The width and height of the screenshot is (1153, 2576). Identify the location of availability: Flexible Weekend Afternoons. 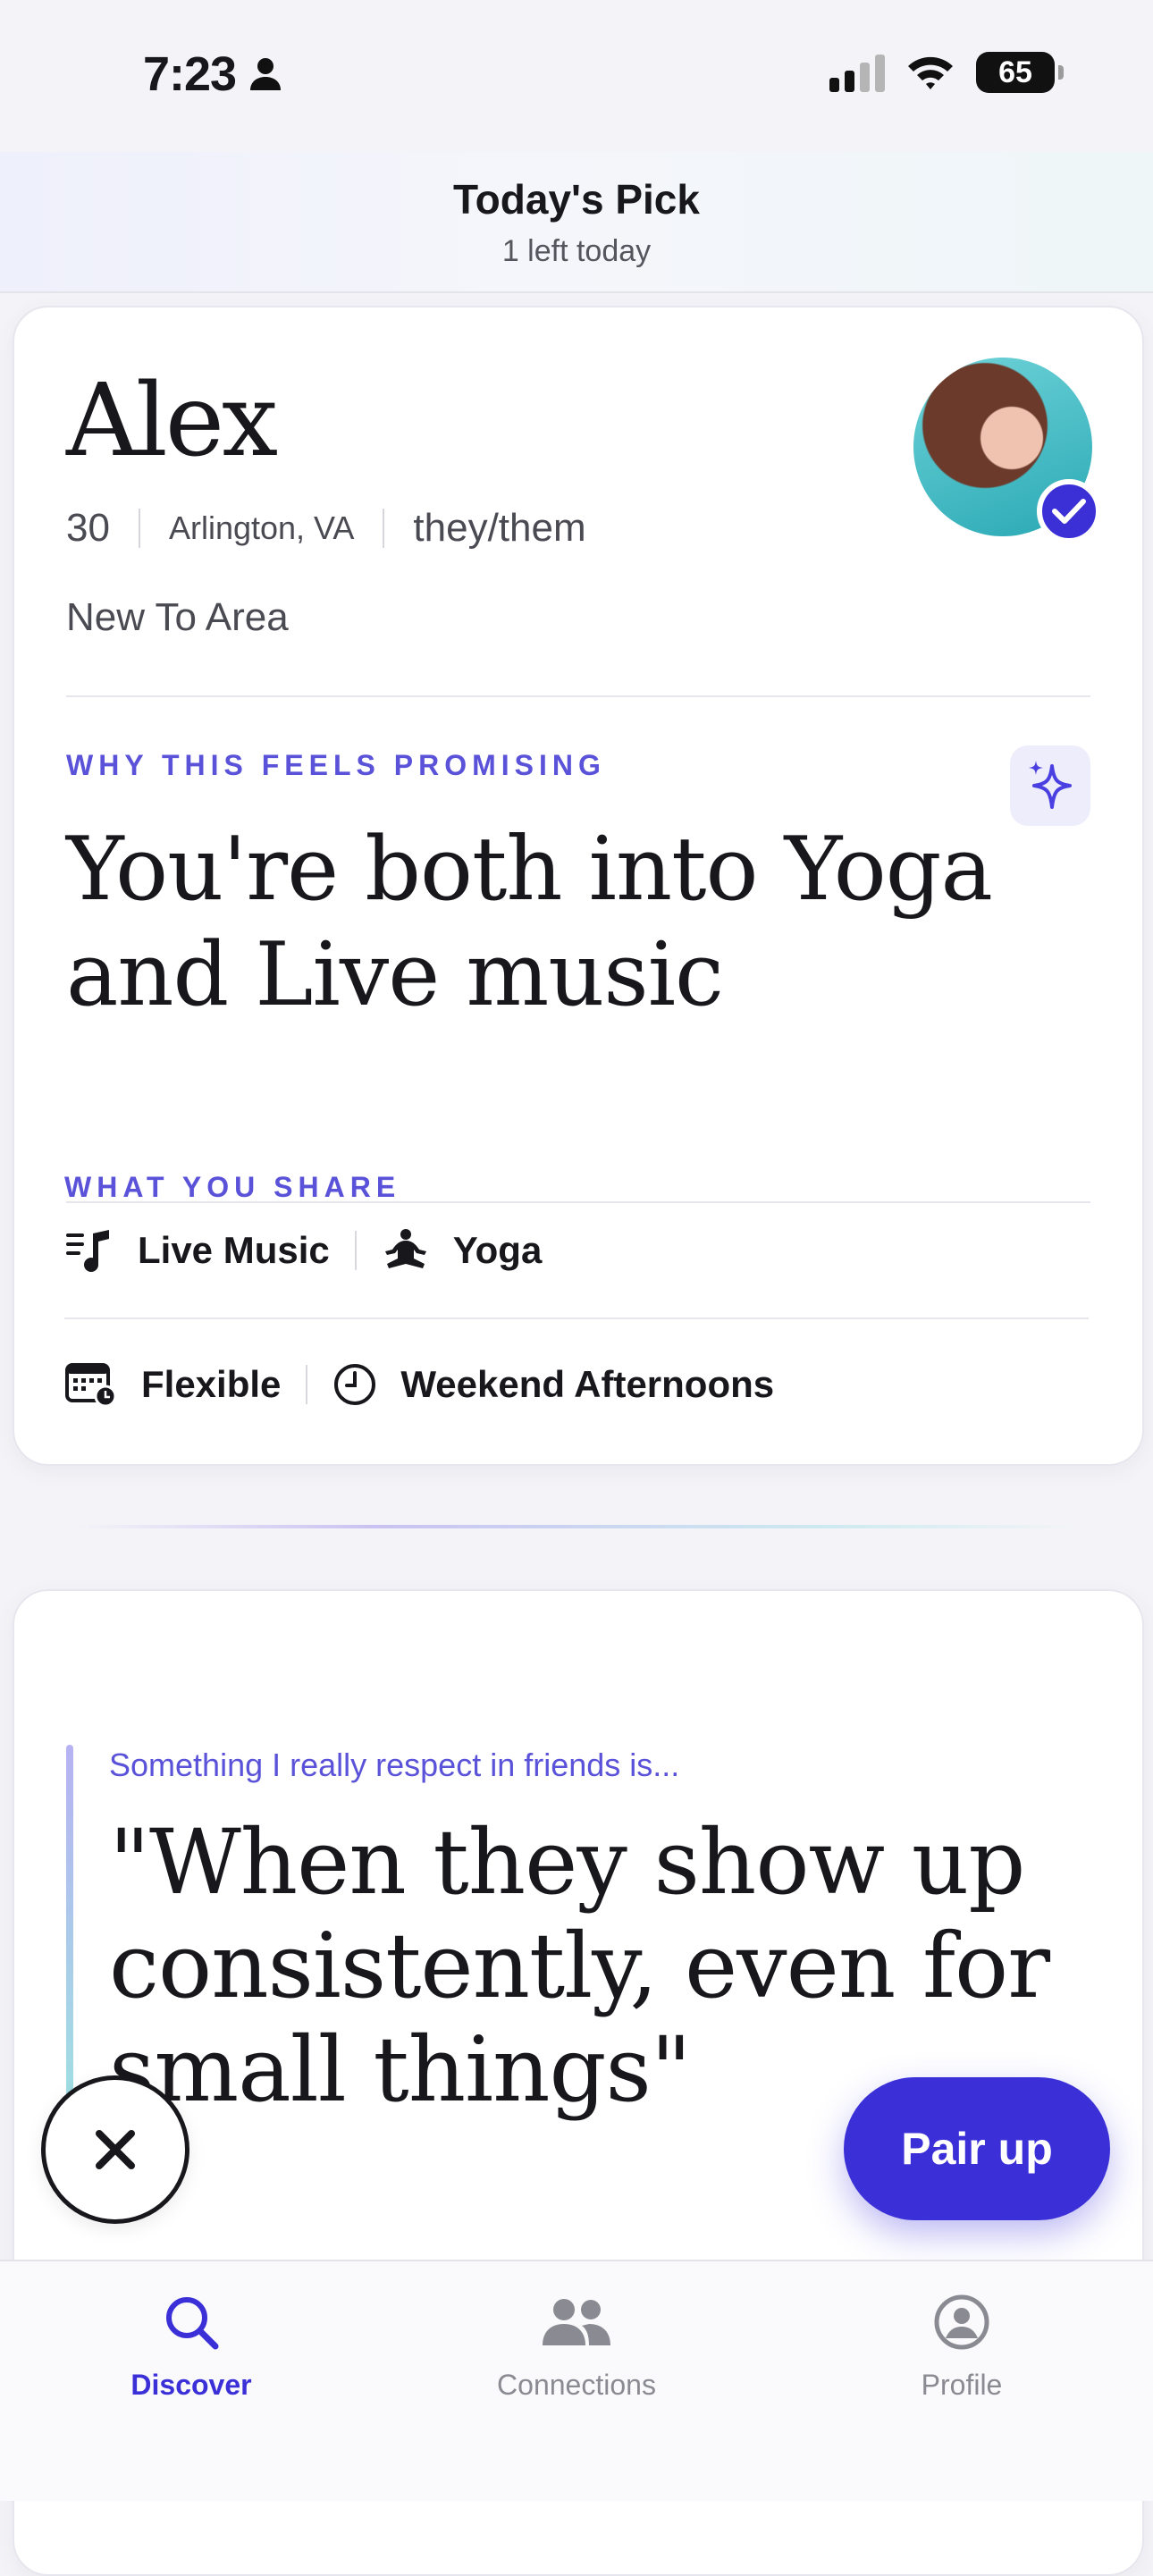
(419, 1385).